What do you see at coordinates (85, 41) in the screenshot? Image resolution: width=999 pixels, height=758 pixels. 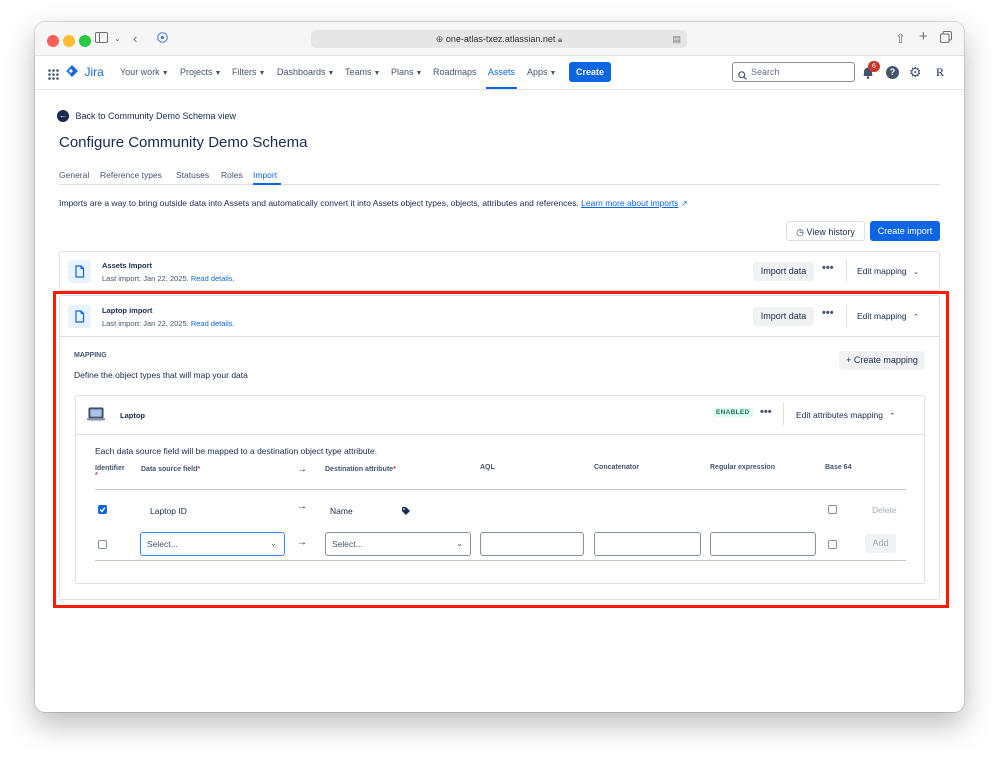 I see `zoom-window-button` at bounding box center [85, 41].